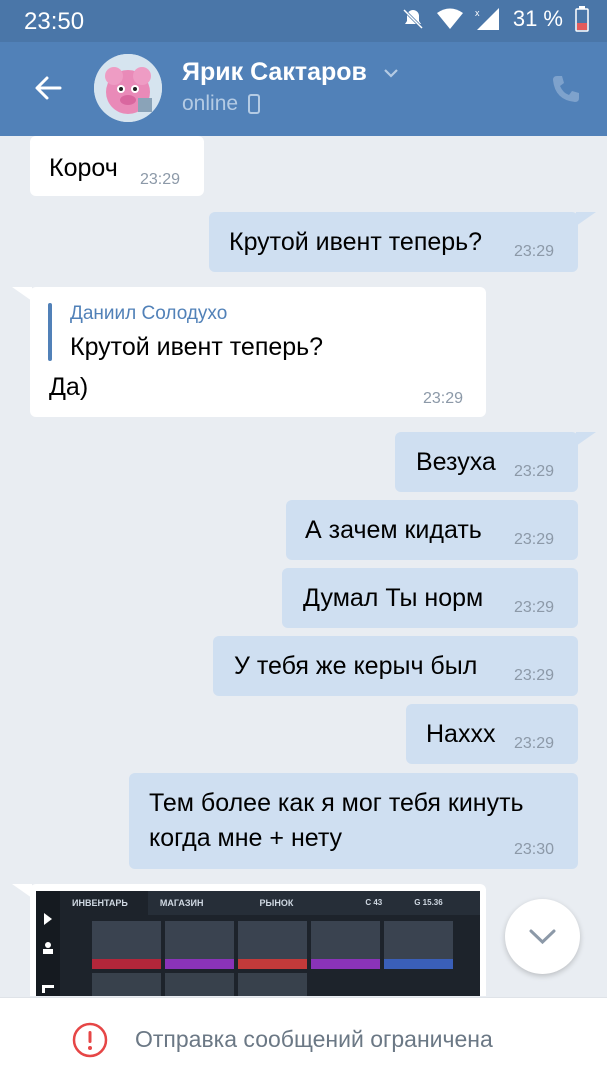 The width and height of the screenshot is (607, 1080). What do you see at coordinates (566, 89) in the screenshot?
I see `phone-call-icon` at bounding box center [566, 89].